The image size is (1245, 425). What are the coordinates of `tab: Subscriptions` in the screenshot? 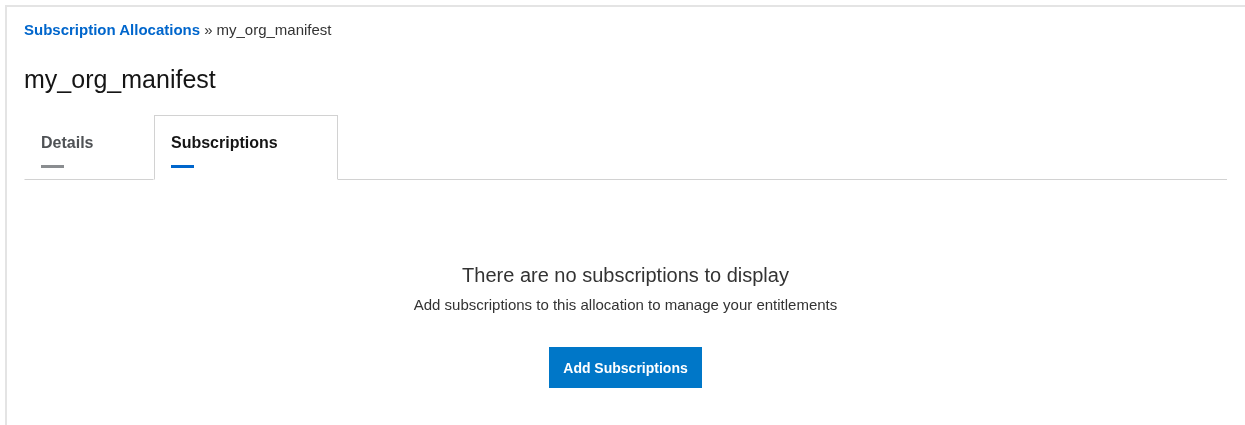 It's located at (246, 147).